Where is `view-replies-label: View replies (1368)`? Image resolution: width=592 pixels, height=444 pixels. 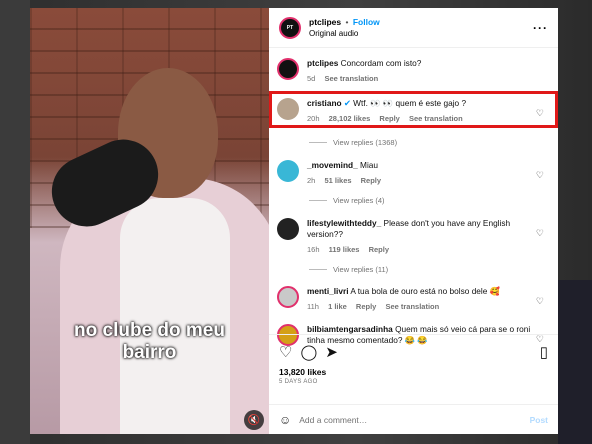
view-replies-label: View replies (1368) is located at coordinates (365, 142).